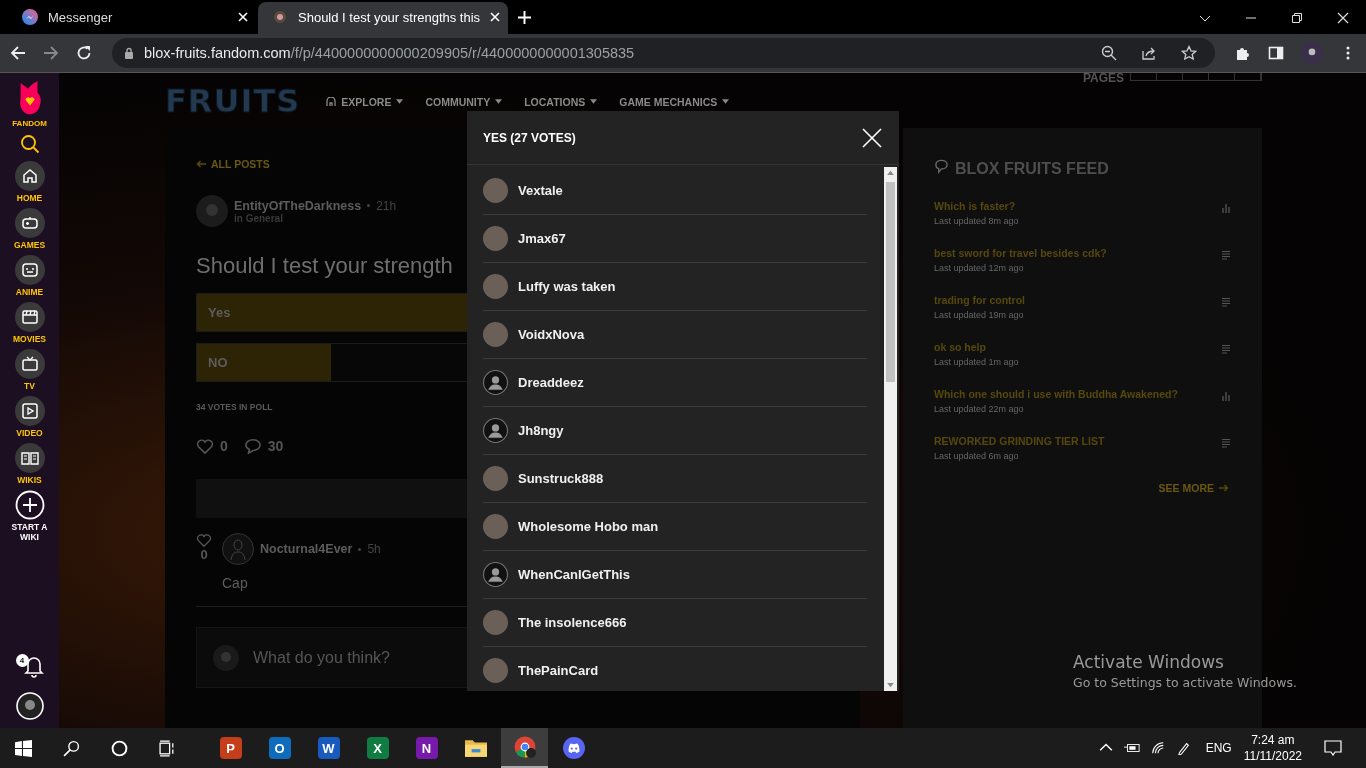  I want to click on close-icon, so click(1343, 18).